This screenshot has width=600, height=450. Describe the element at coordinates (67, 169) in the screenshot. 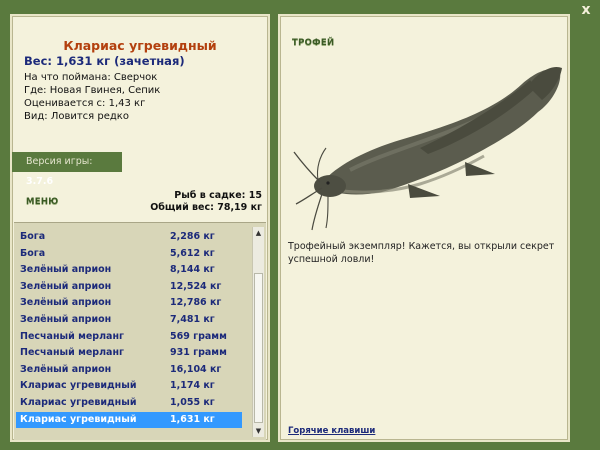

I see `version-badge: Версия игры: 3.7.6` at that location.